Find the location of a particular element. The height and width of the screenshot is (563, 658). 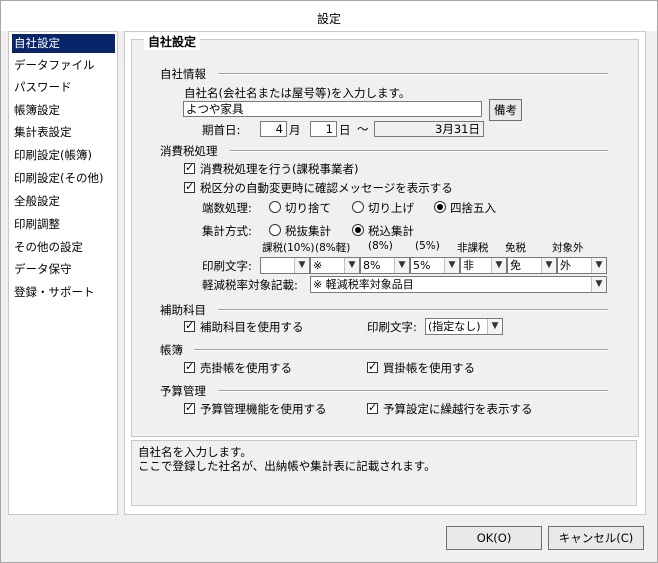

month-unit: 月 is located at coordinates (295, 130).